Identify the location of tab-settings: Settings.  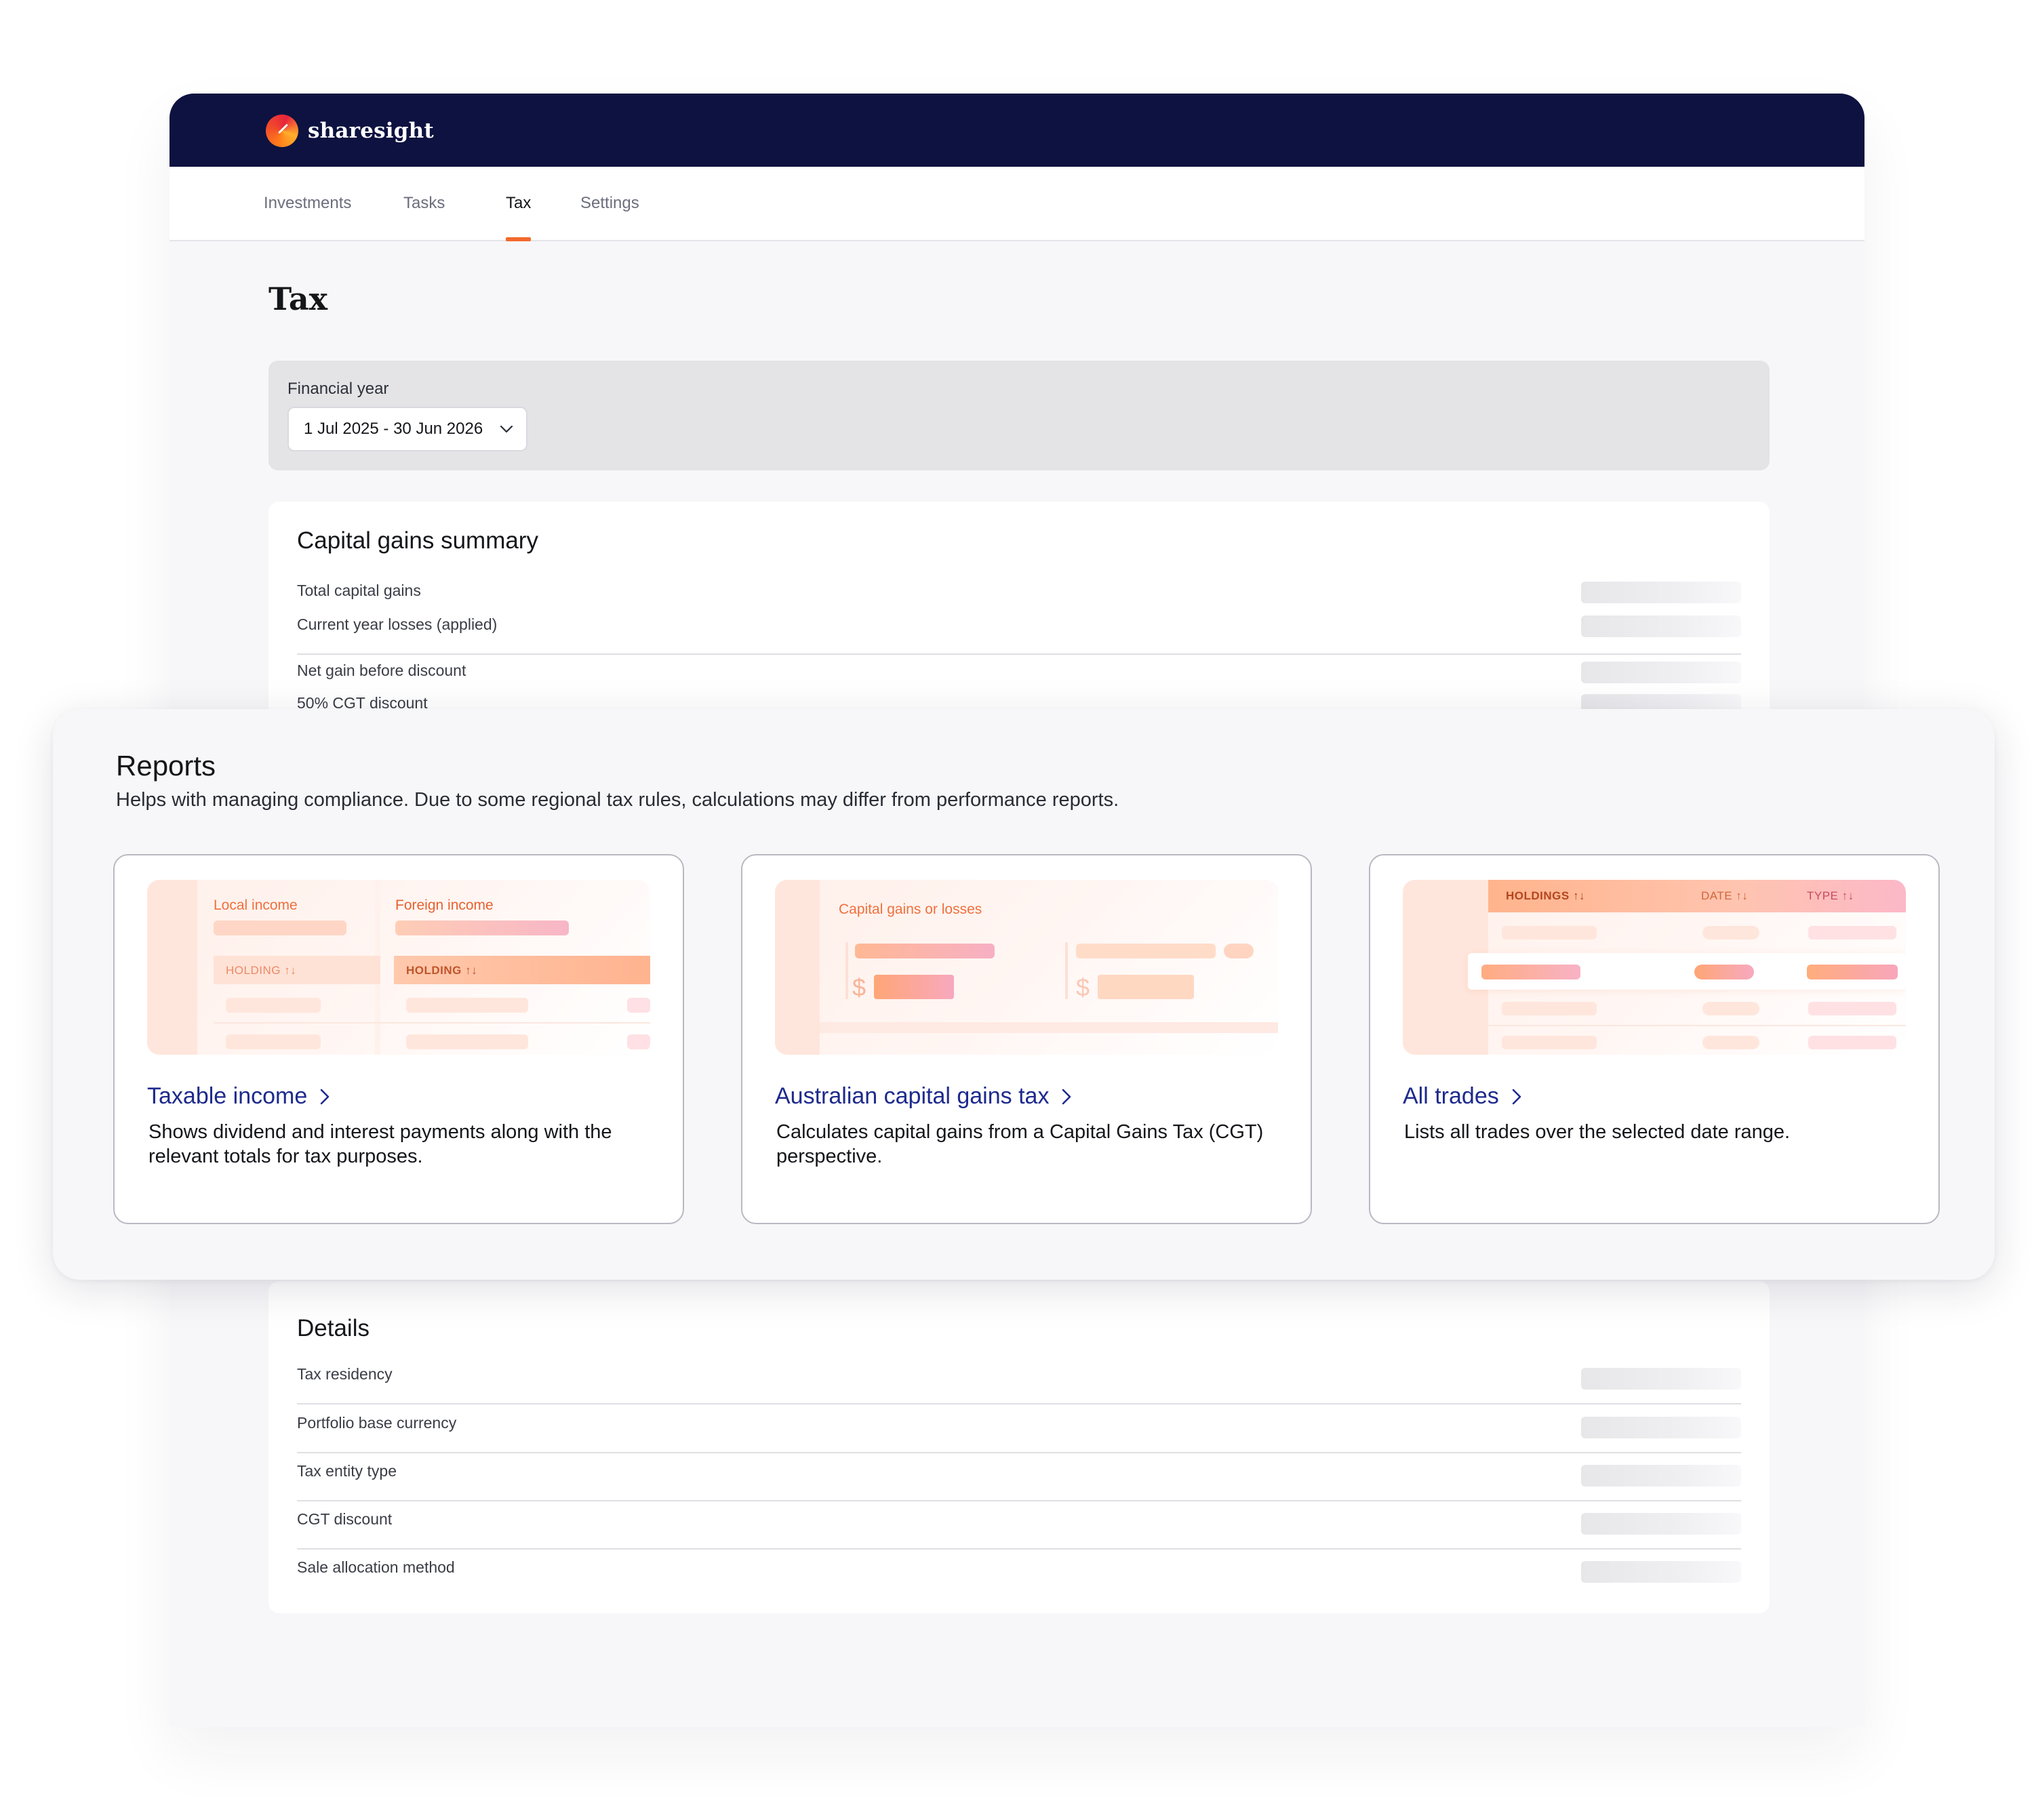
(609, 203).